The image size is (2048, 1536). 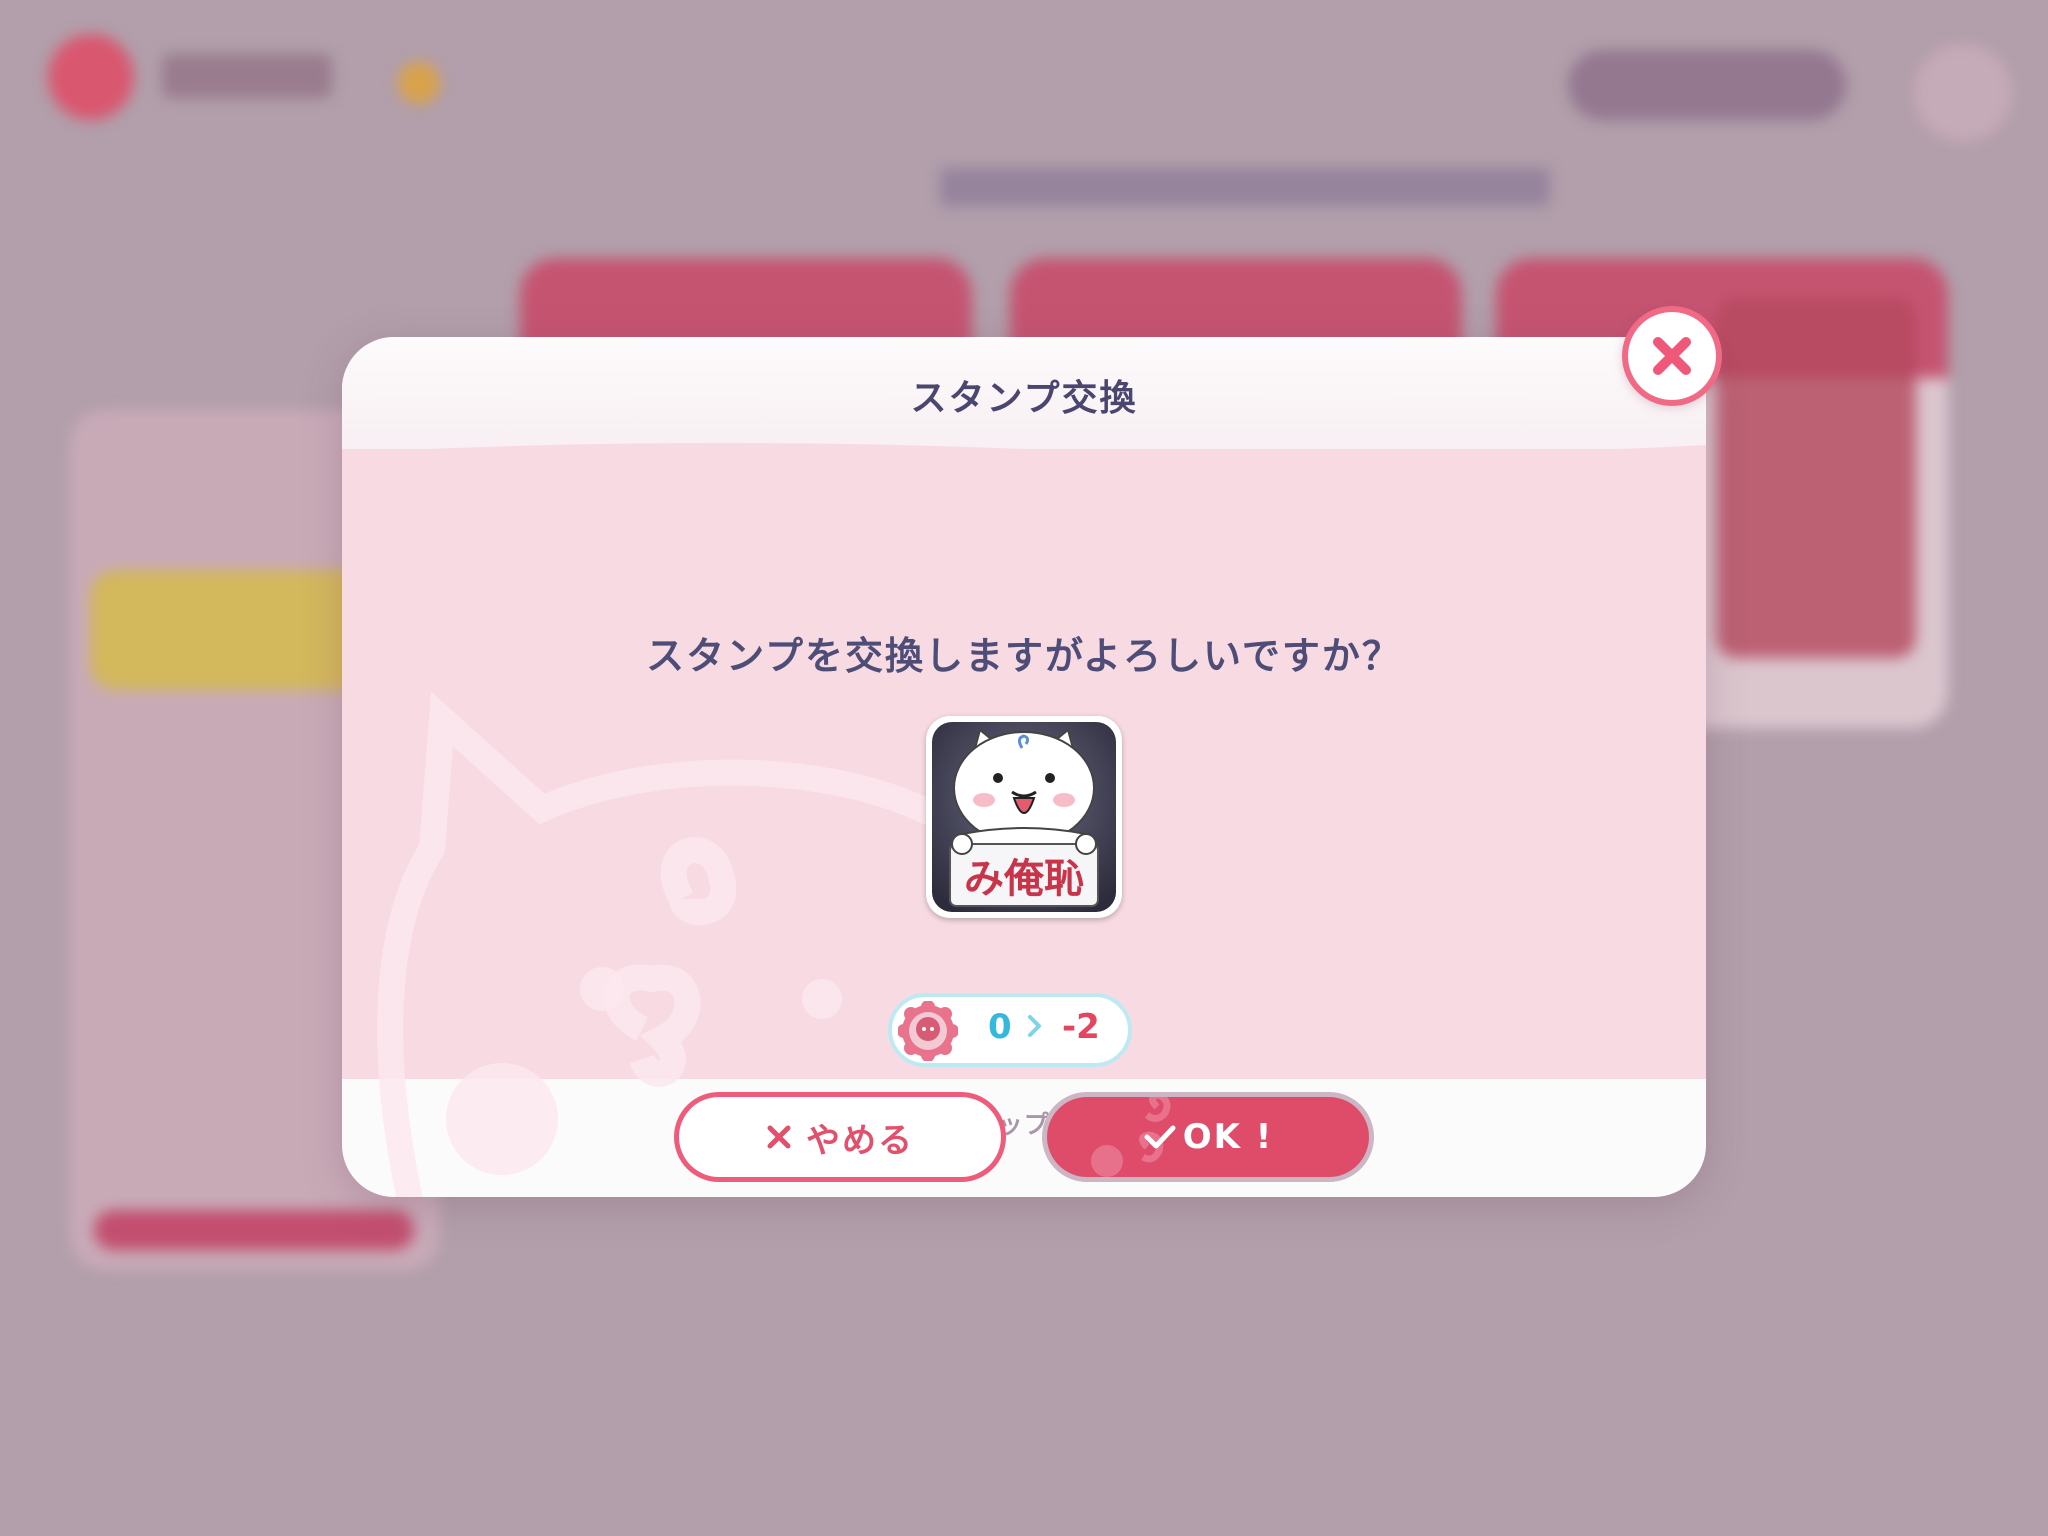 I want to click on stamp-preview-image: み俺恥, so click(x=1024, y=817).